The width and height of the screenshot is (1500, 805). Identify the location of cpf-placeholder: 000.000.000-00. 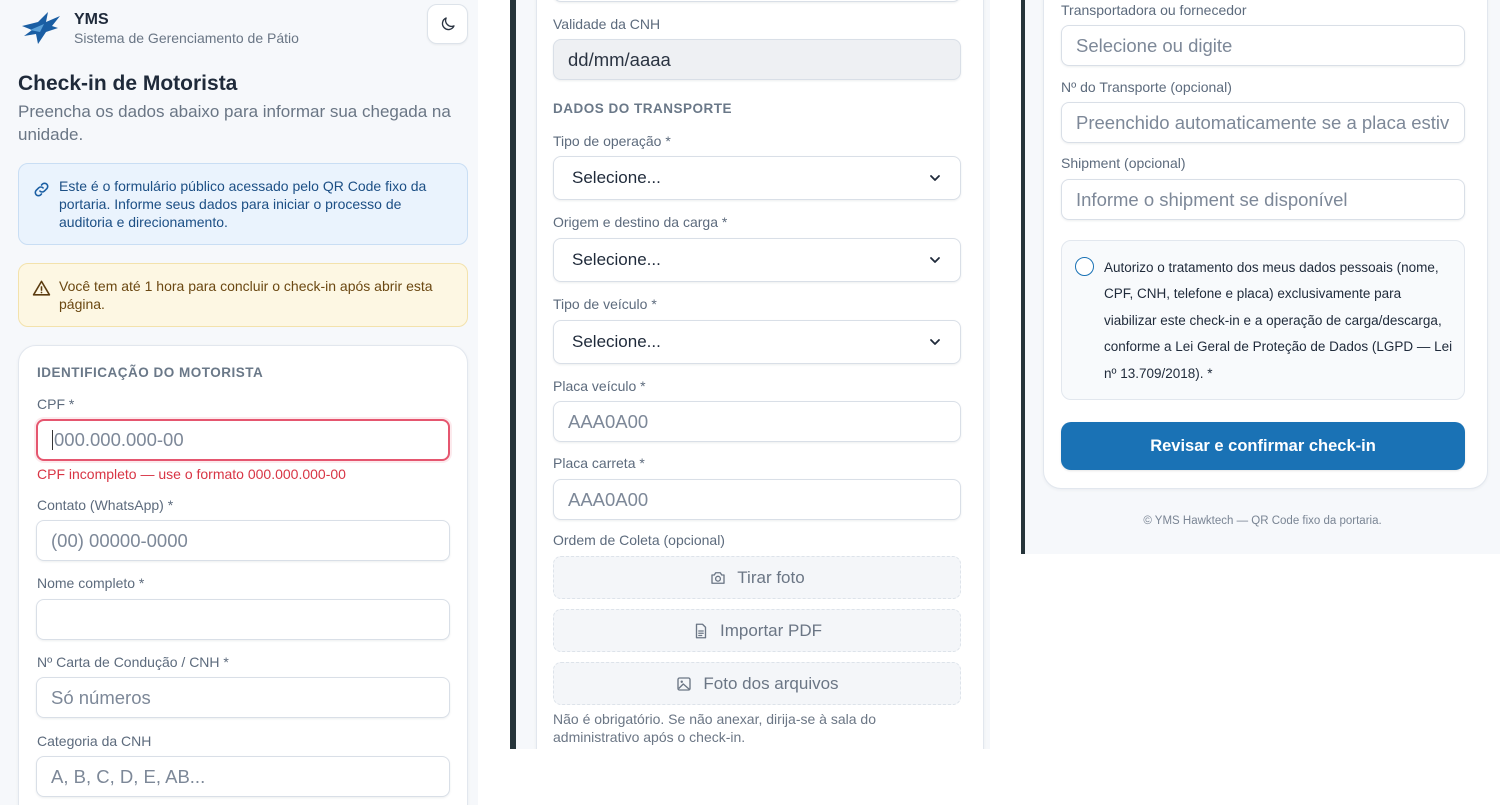
(119, 439).